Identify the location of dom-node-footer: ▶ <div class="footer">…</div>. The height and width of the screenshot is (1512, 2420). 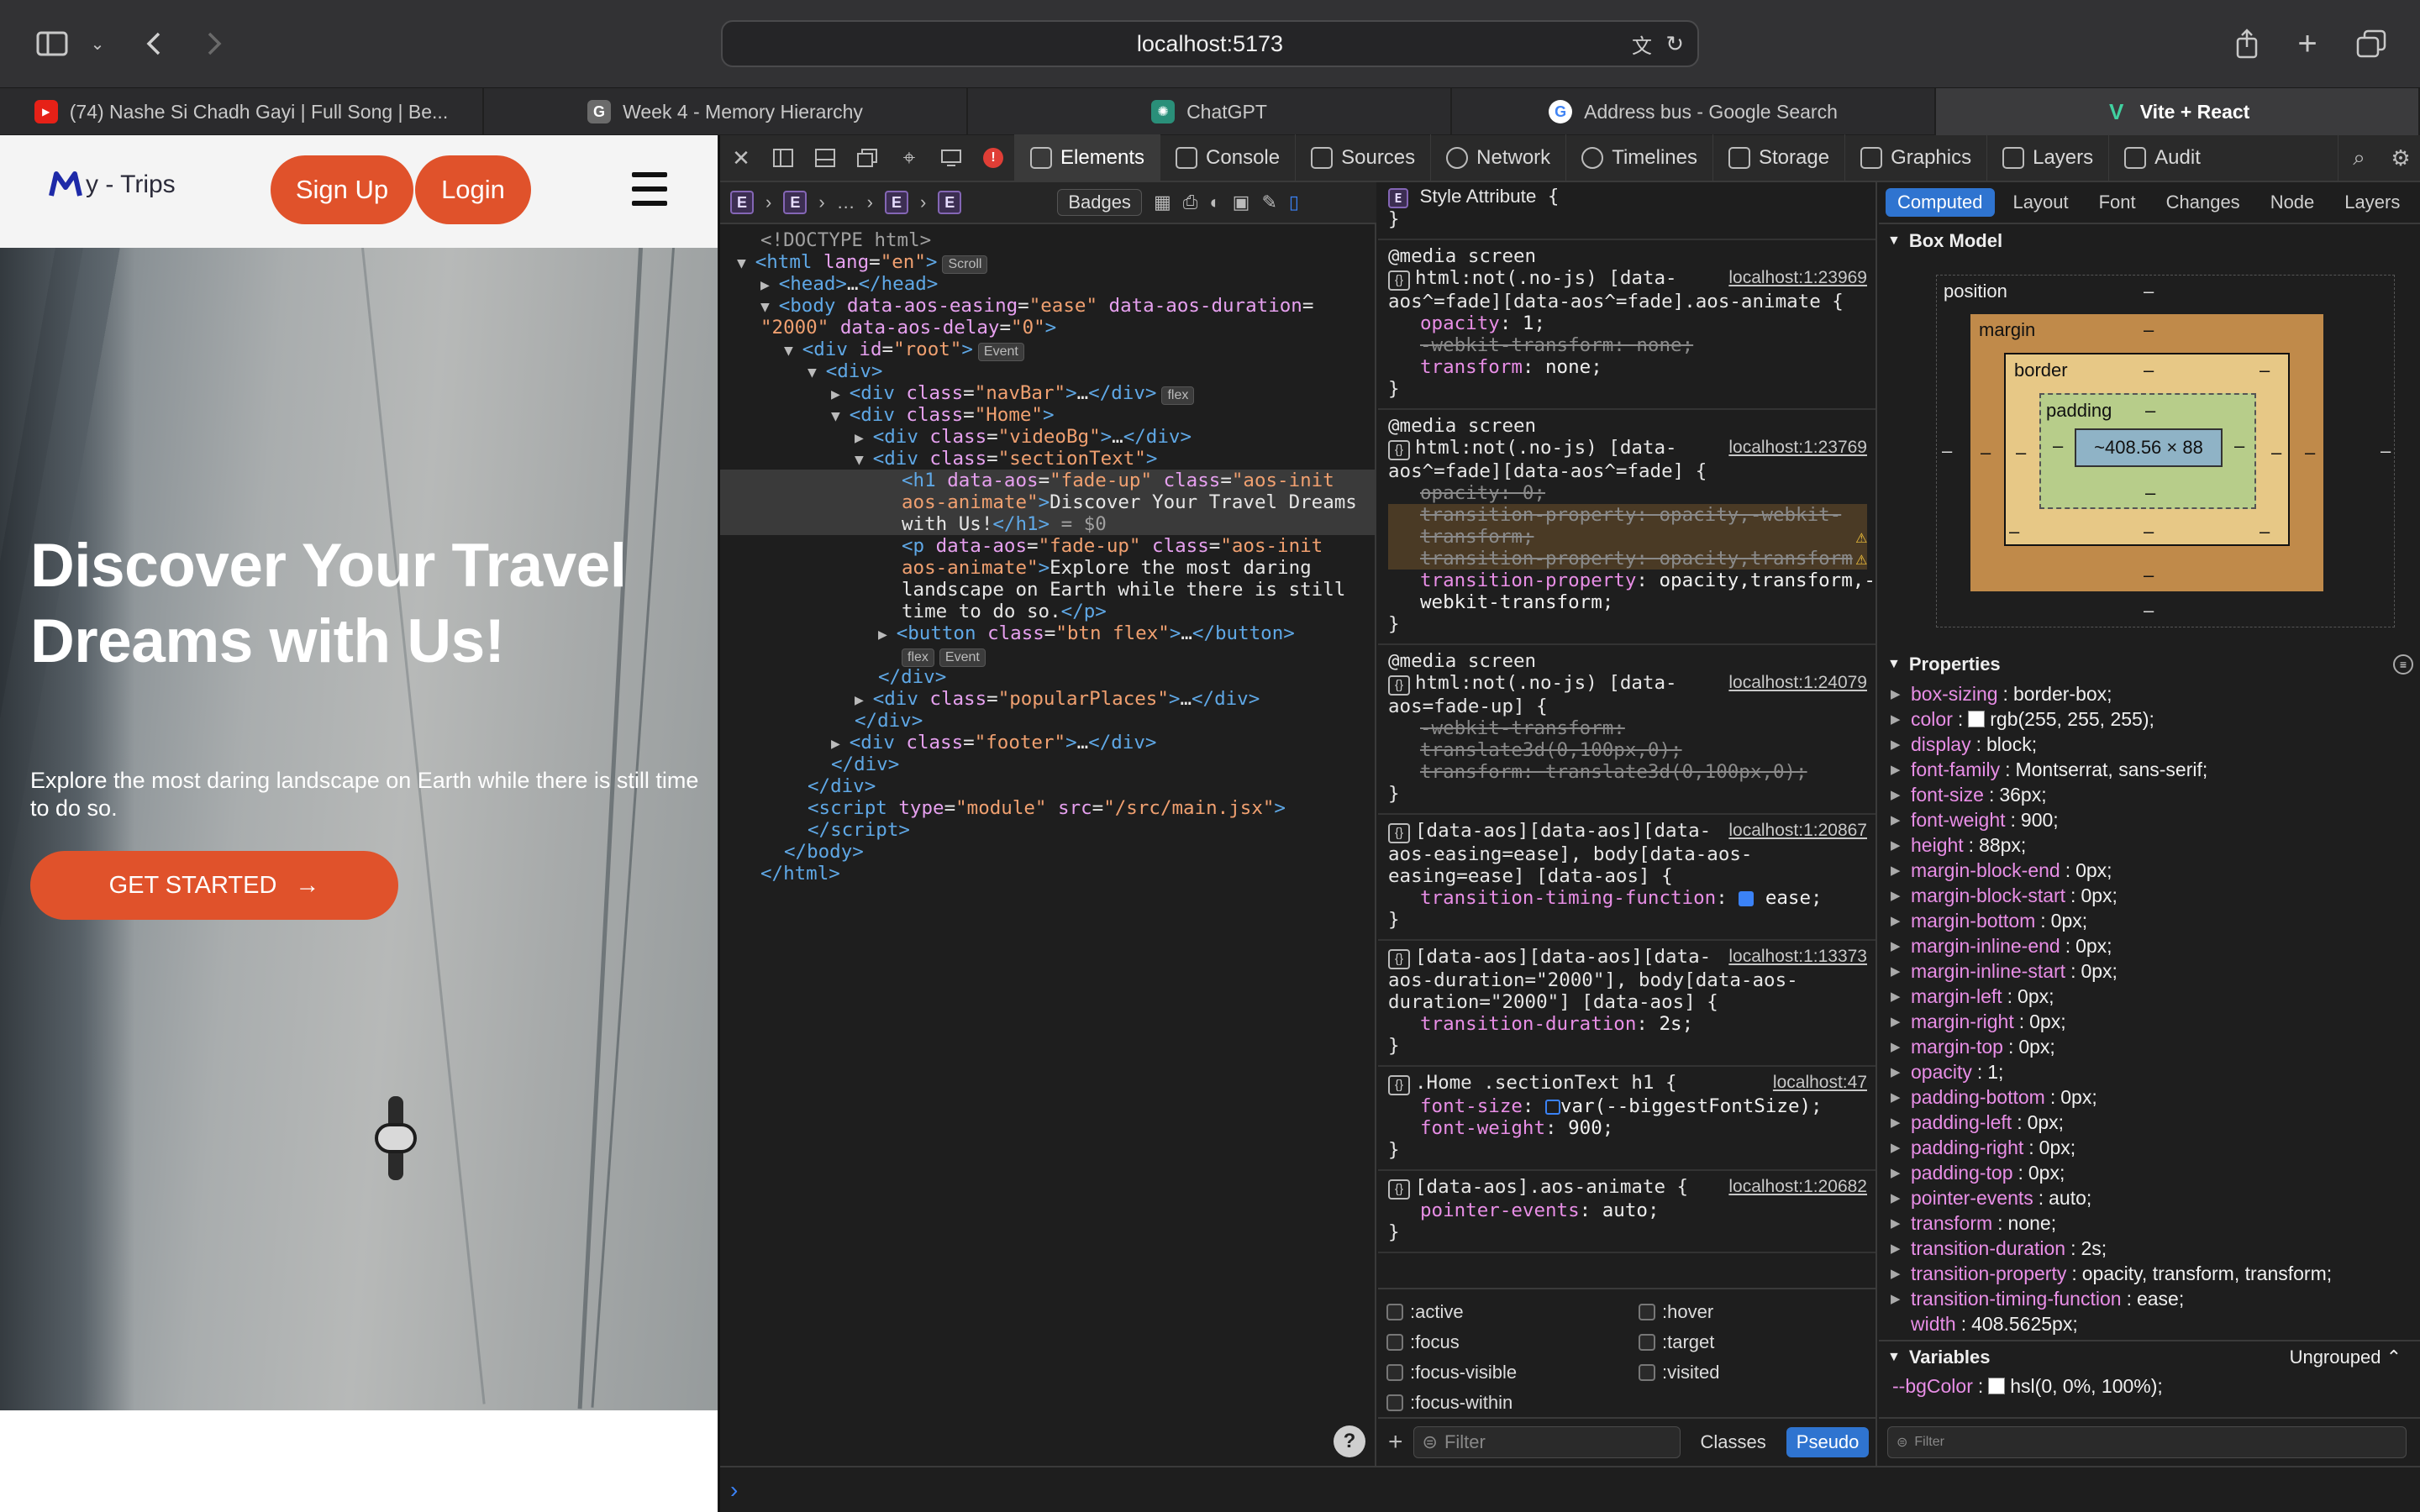
(1048, 742).